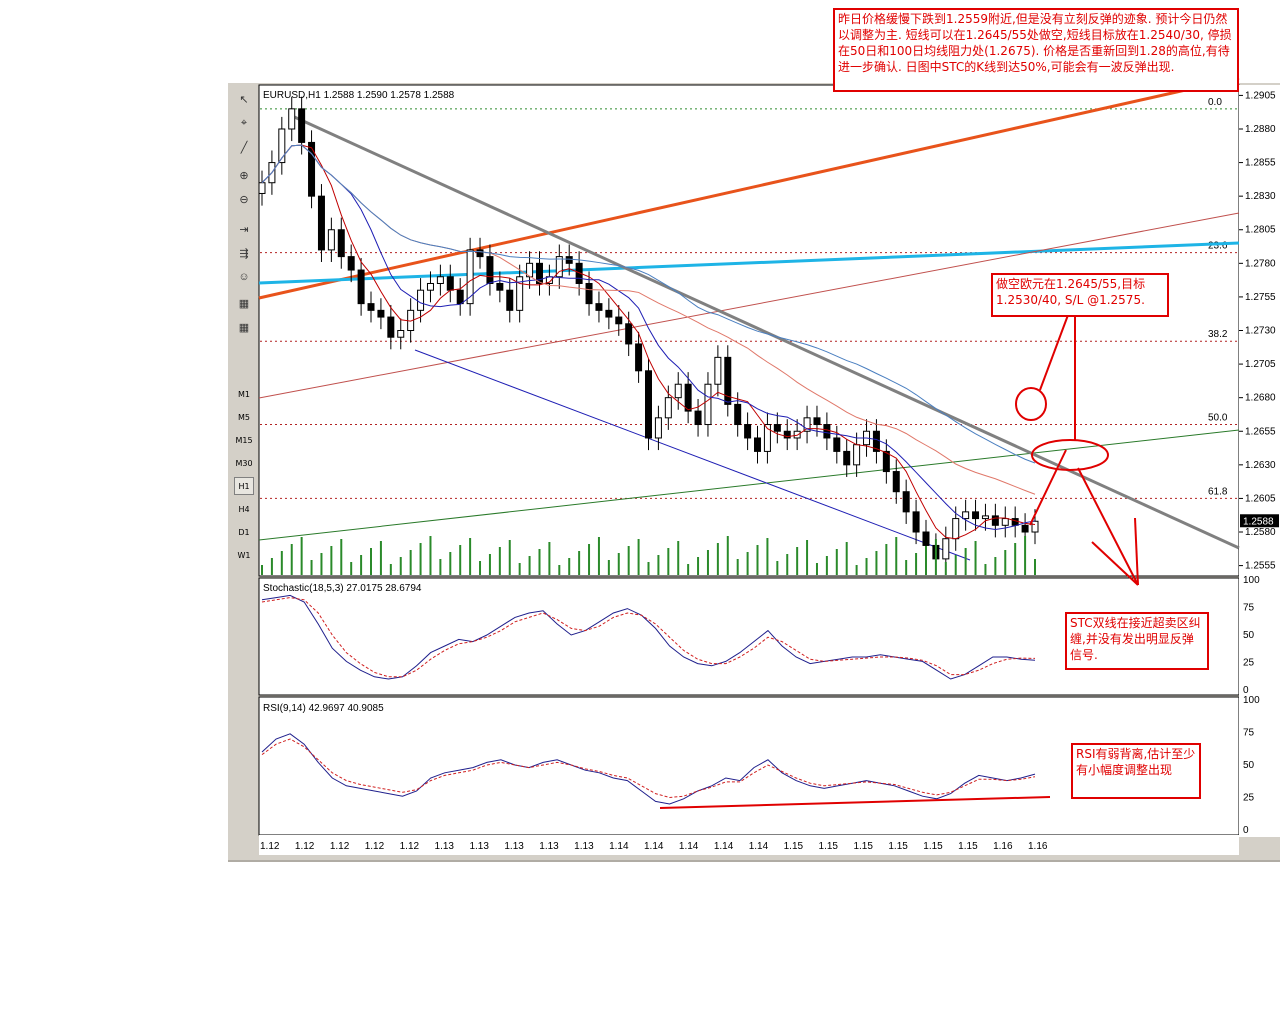 The width and height of the screenshot is (1280, 1024). What do you see at coordinates (359, 95) in the screenshot?
I see `price-pane-header: EURUSD,H1 1.2588 1.2590 1.2578 1.2588` at bounding box center [359, 95].